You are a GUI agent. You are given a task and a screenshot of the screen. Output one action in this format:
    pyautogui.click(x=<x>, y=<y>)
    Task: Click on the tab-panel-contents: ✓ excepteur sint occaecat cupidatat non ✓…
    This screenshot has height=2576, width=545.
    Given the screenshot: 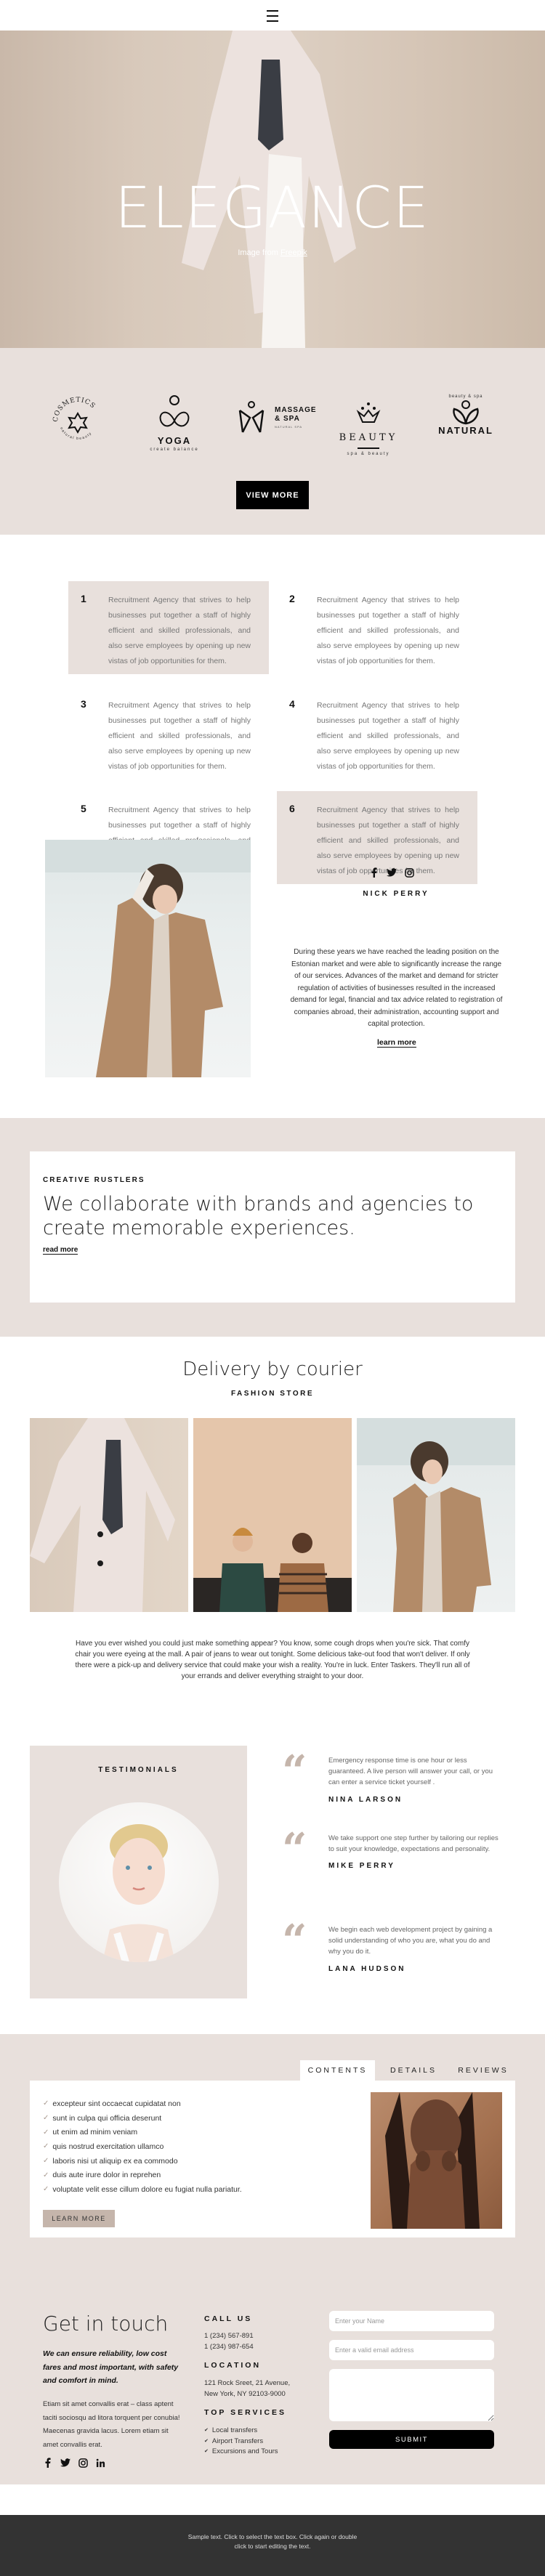 What is the action you would take?
    pyautogui.click(x=272, y=2159)
    